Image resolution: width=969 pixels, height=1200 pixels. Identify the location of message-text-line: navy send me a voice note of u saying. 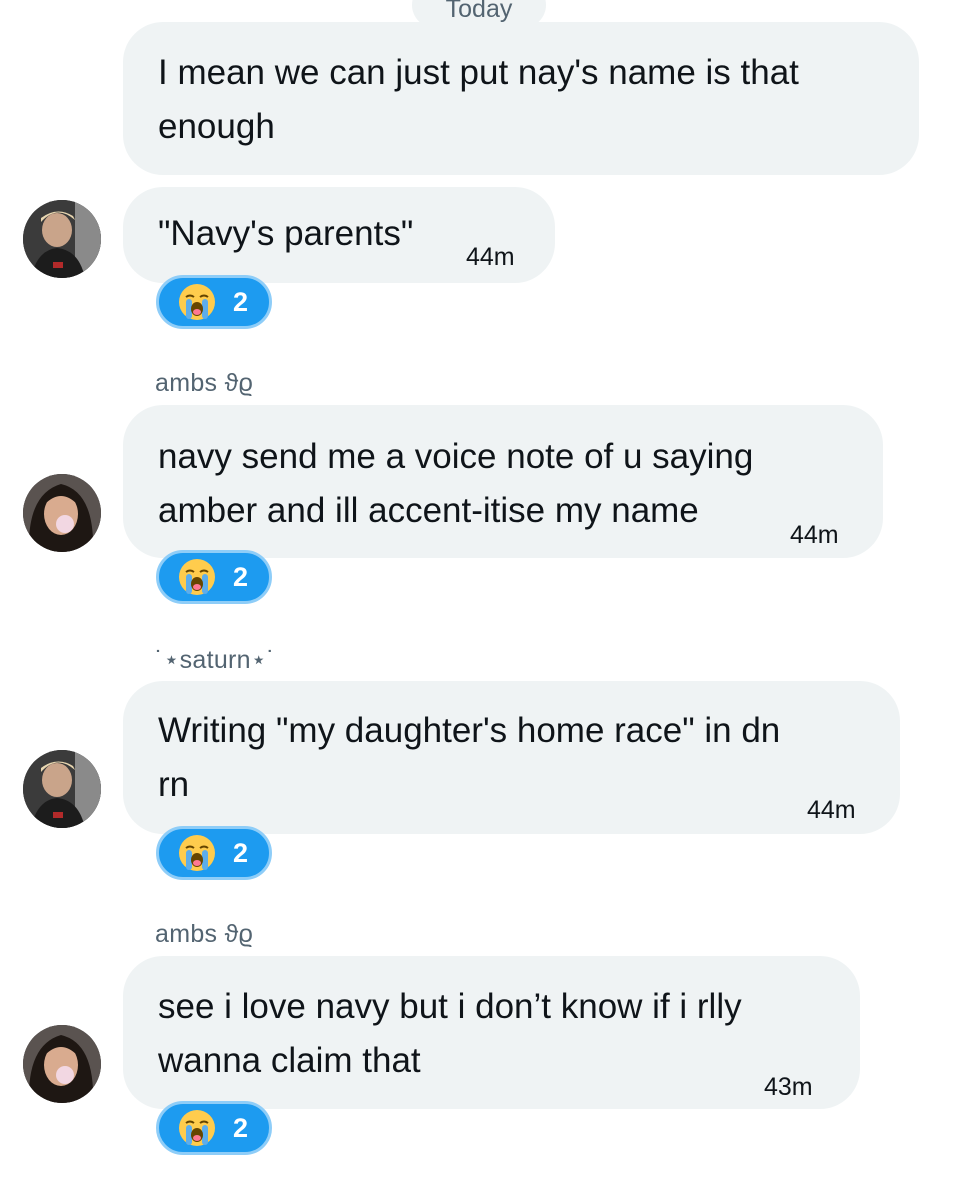
(456, 456).